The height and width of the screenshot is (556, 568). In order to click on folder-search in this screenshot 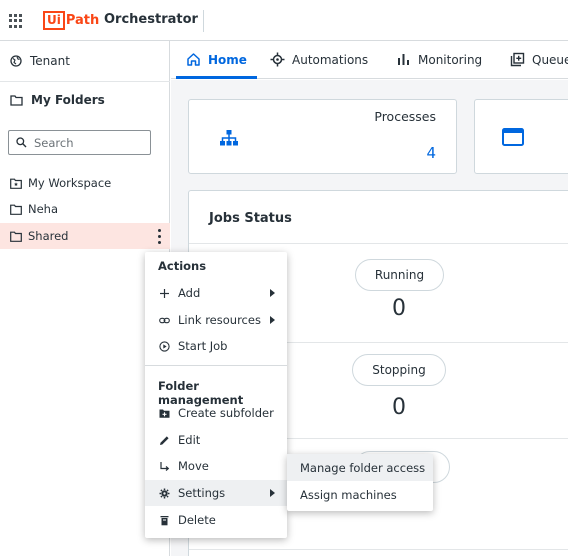, I will do `click(79, 142)`.